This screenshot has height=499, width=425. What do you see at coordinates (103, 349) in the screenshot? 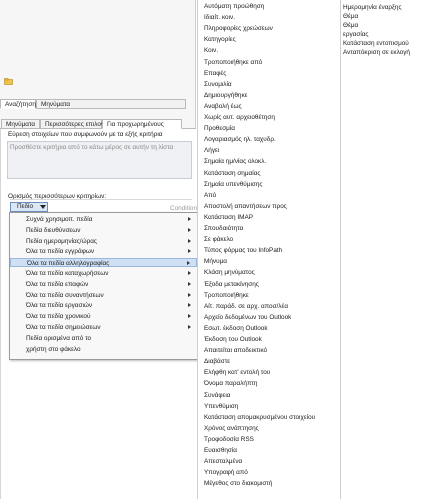
I see `field-menu-item: χρήστη στο φάκελο` at bounding box center [103, 349].